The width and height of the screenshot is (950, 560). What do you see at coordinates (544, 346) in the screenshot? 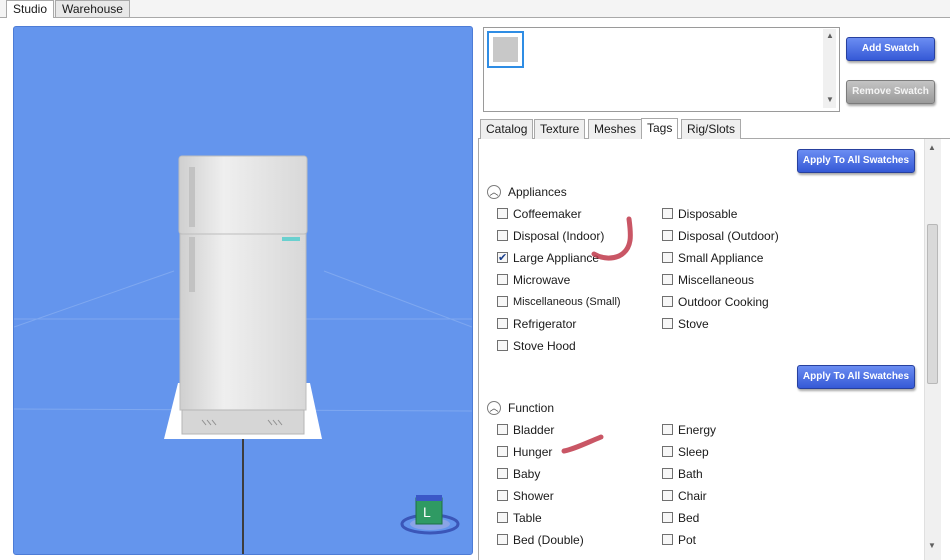
I see `checkbox-label: Stove Hood` at bounding box center [544, 346].